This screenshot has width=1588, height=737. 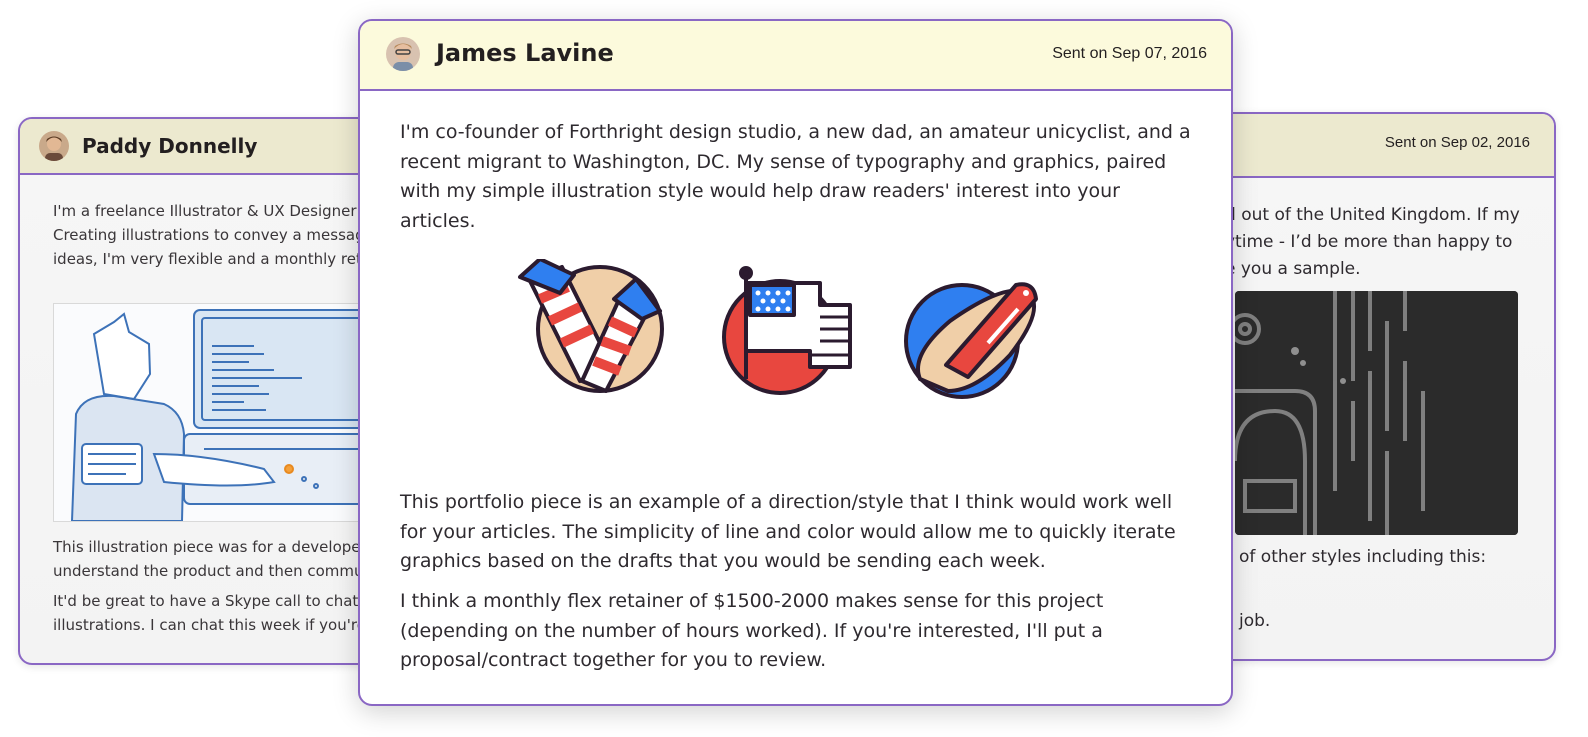 I want to click on text-line: e you a sample., so click(x=1293, y=269).